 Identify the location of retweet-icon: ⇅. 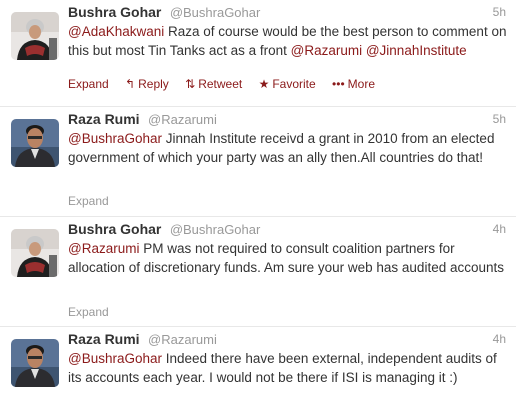
(190, 84).